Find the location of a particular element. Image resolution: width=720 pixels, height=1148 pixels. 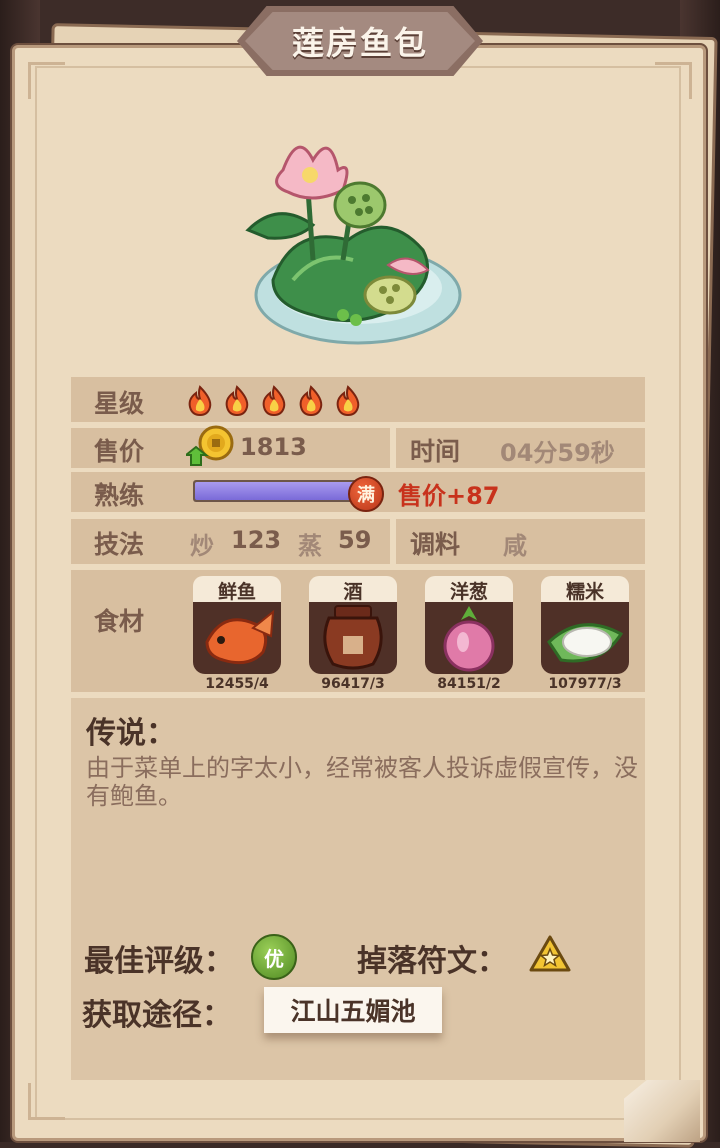

rice-icon is located at coordinates (585, 643).